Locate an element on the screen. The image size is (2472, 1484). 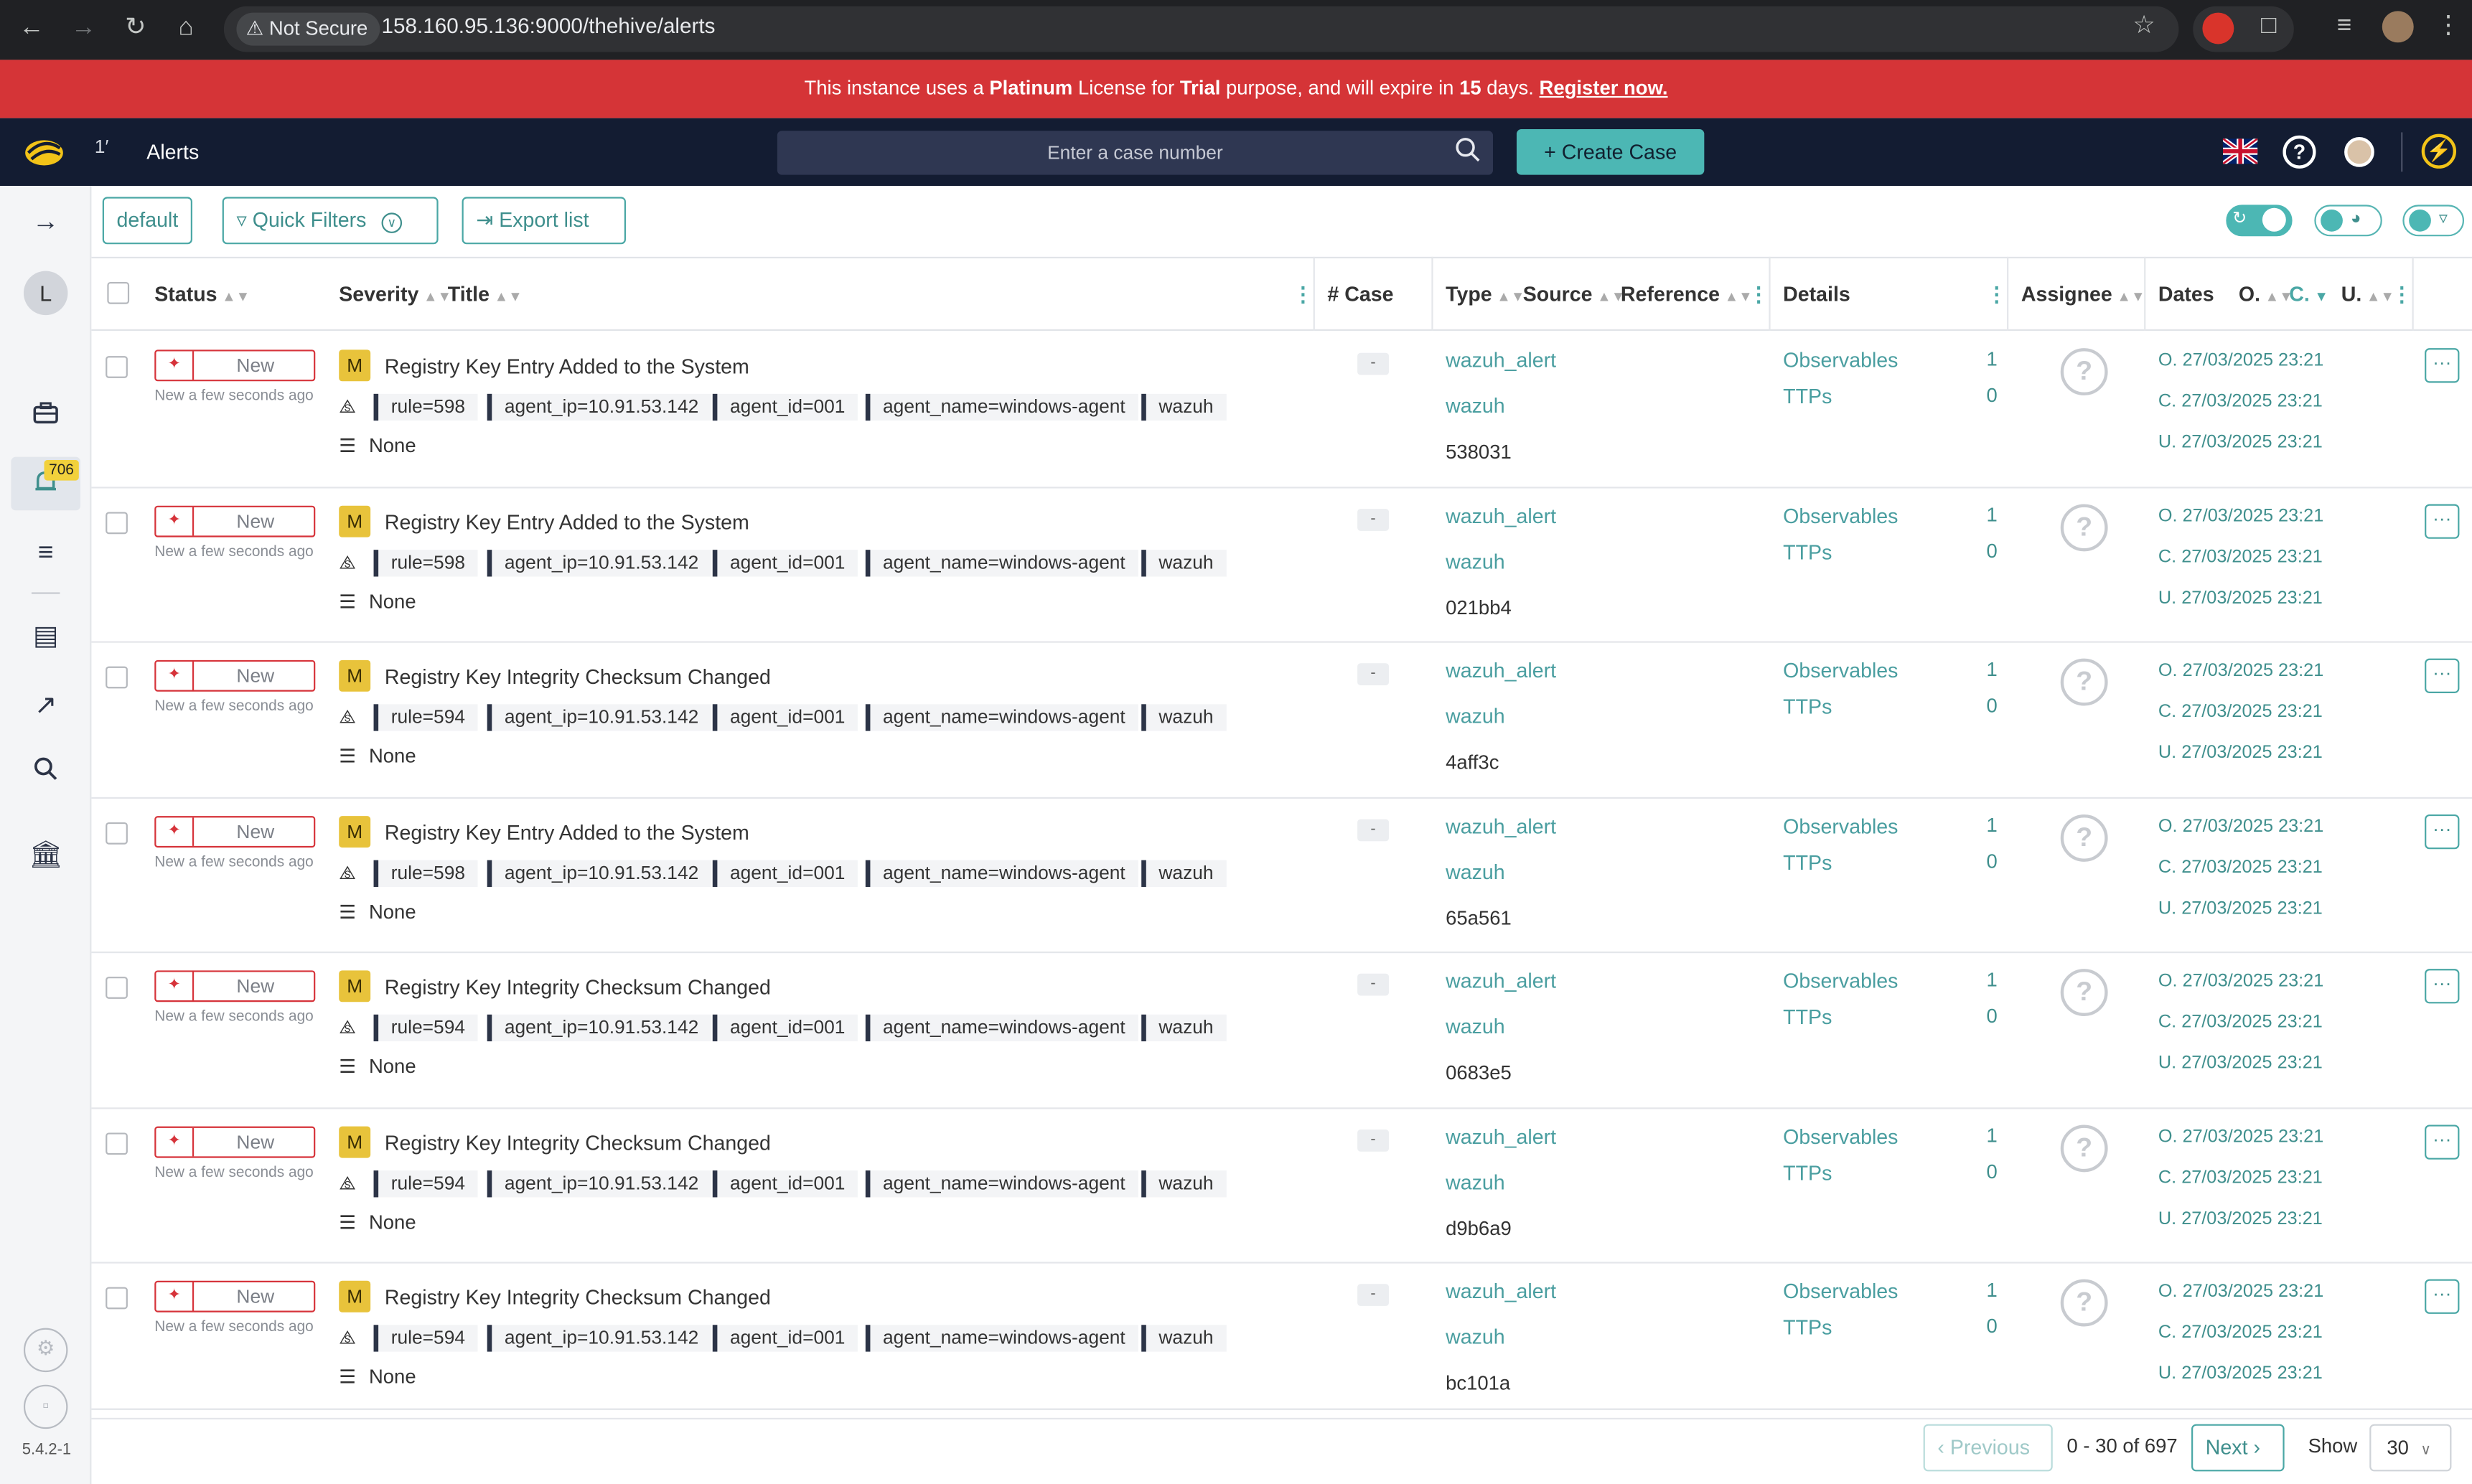
cases-briefcase-icon is located at coordinates (46, 415).